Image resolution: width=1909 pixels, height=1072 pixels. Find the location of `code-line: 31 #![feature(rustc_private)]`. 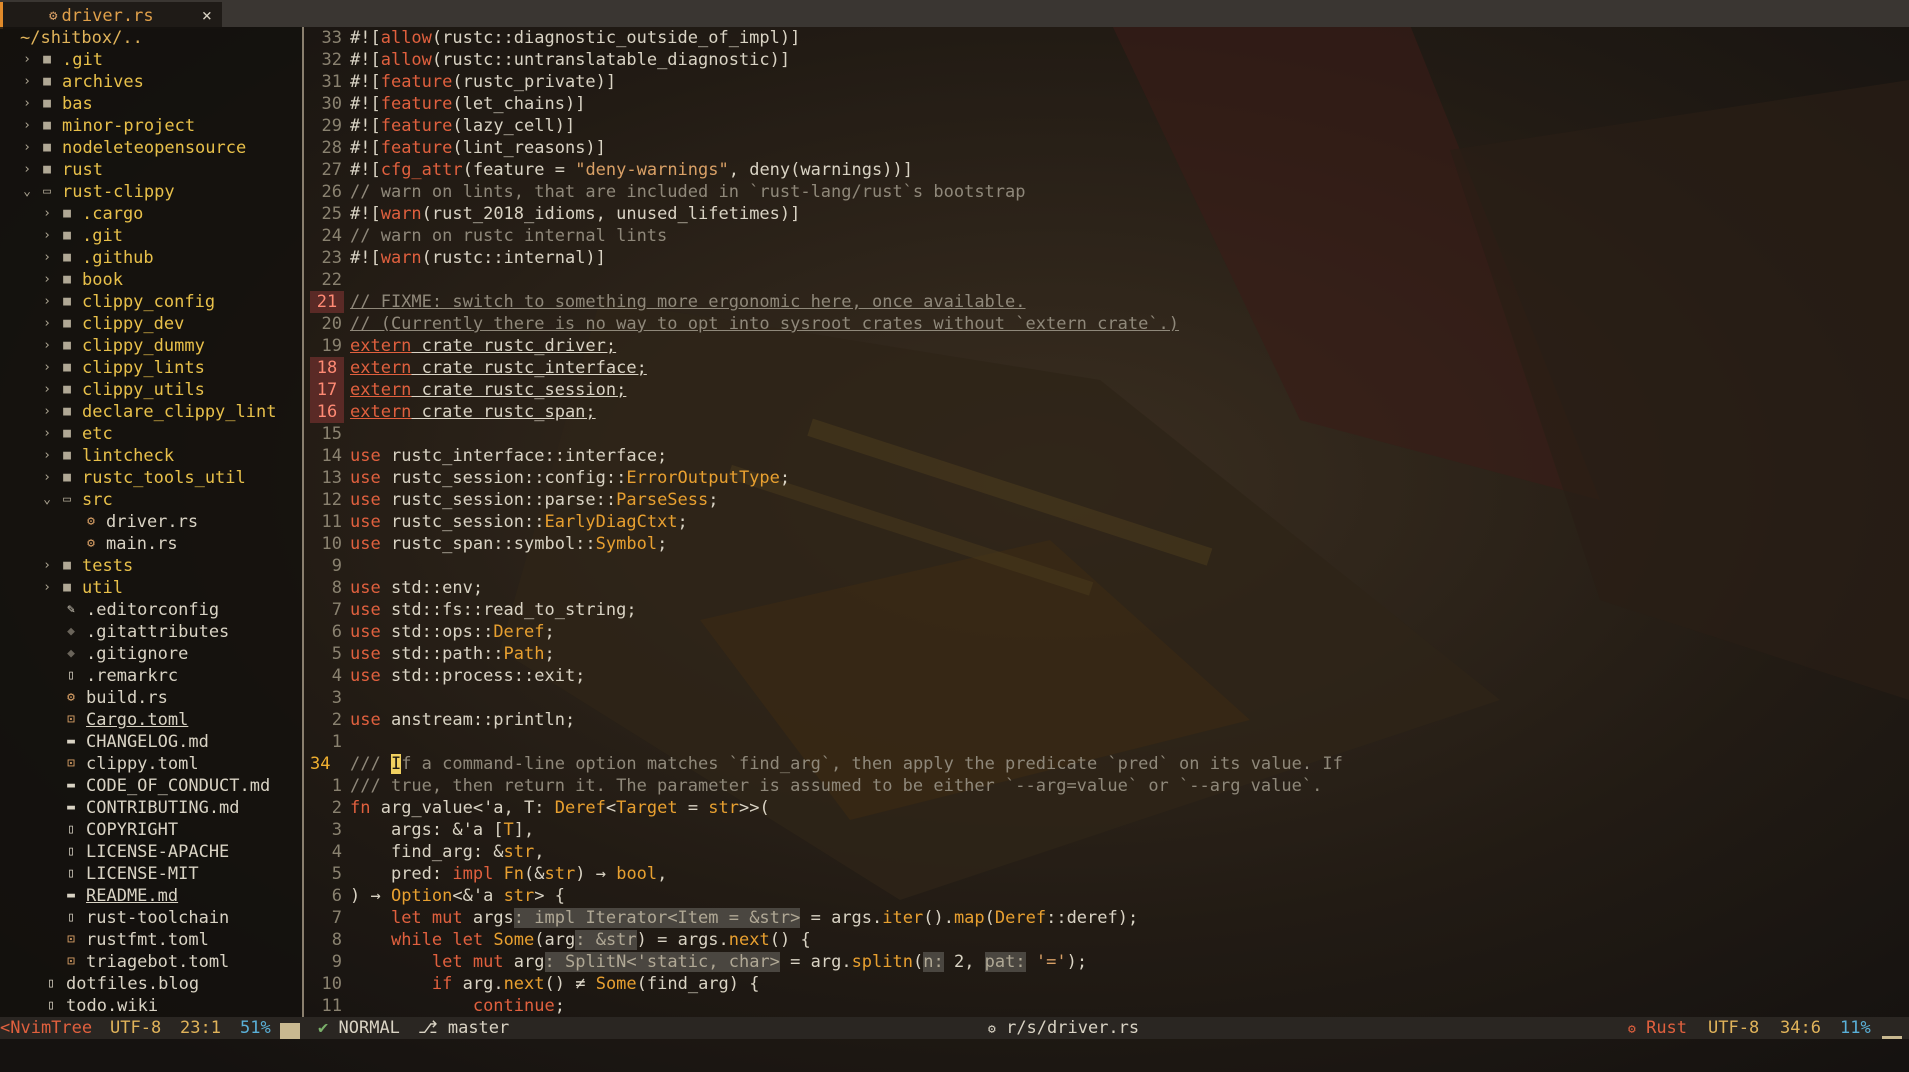

code-line: 31 #![feature(rustc_private)] is located at coordinates (1107, 82).